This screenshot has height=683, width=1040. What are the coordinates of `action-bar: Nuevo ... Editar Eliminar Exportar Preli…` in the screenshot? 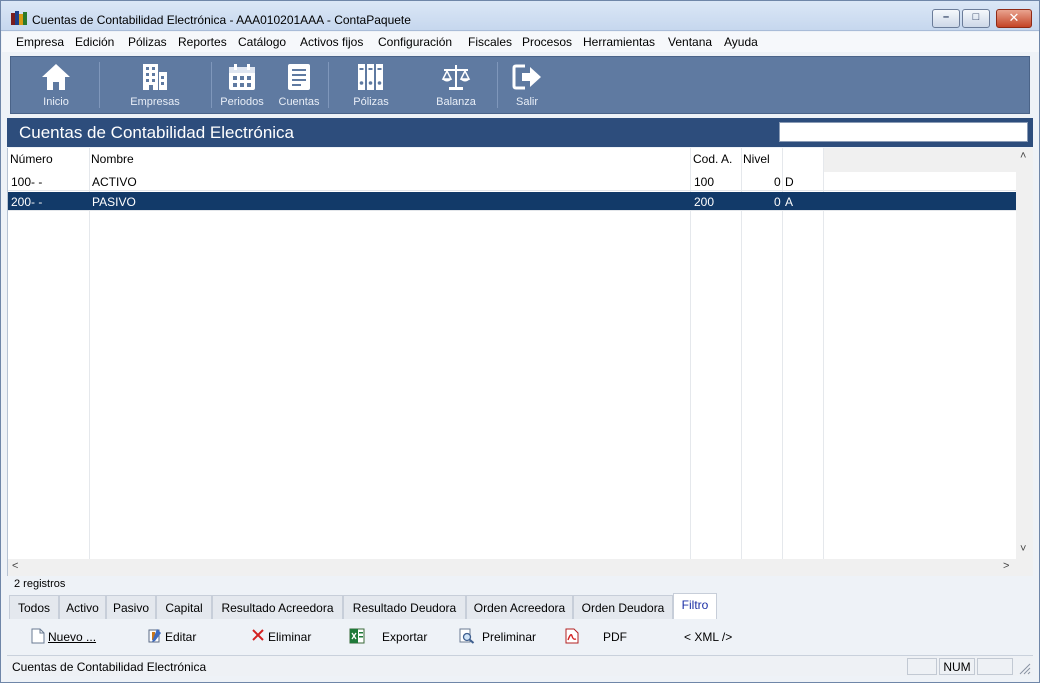 It's located at (521, 637).